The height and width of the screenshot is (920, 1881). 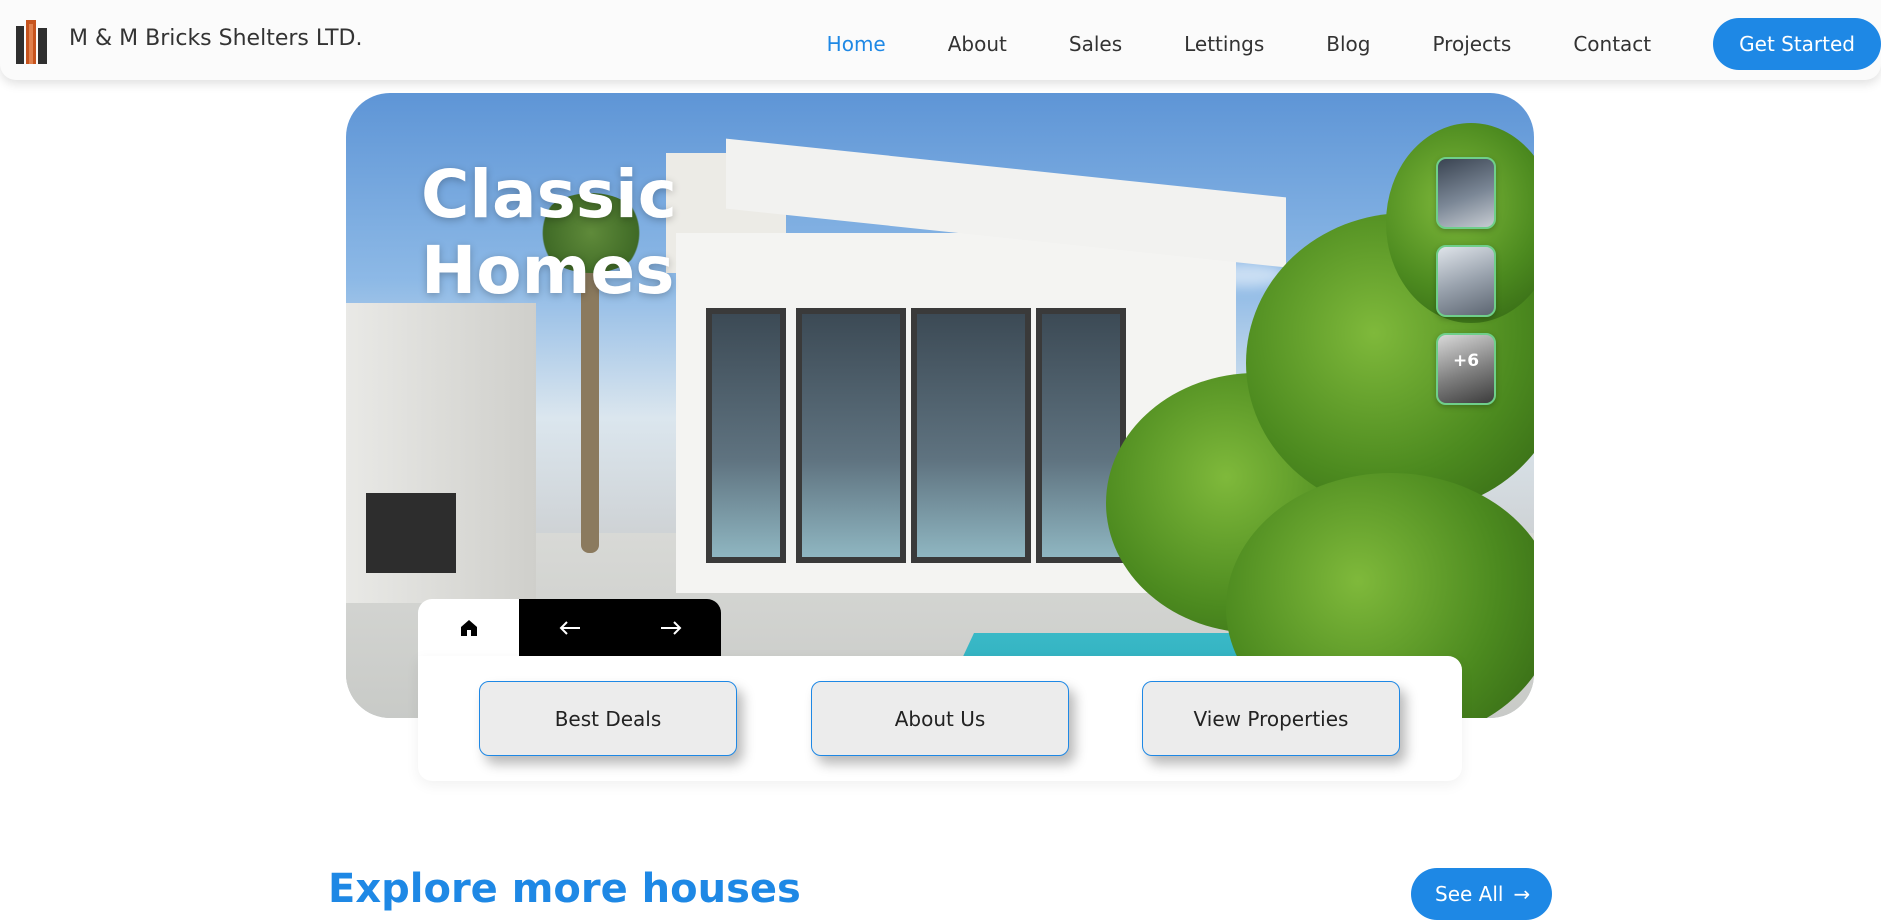 I want to click on get-started-button: Get Started, so click(x=1797, y=44).